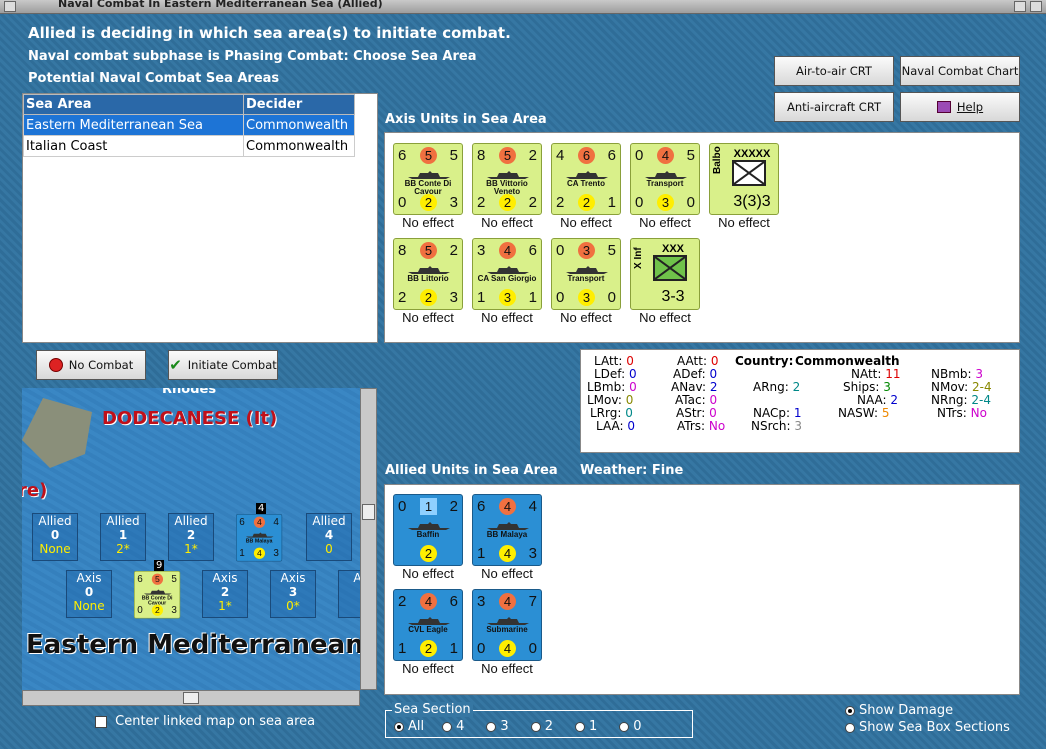 This screenshot has width=1046, height=749. I want to click on sea-section-radio: 1, so click(585, 726).